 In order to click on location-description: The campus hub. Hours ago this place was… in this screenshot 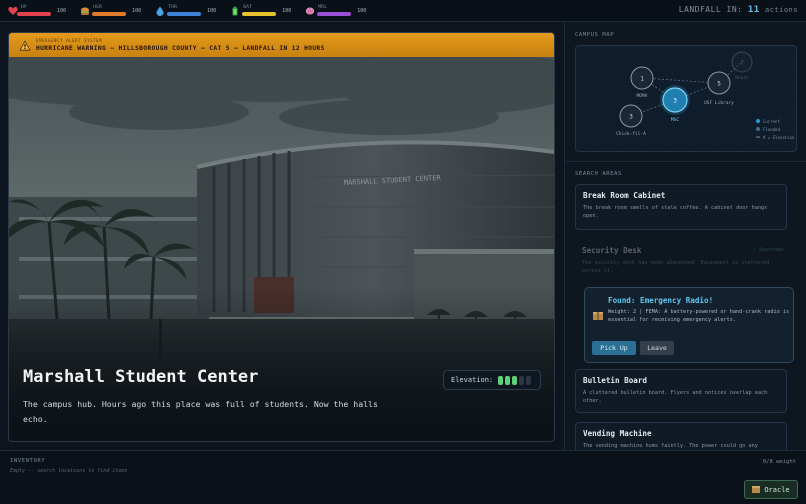, I will do `click(200, 411)`.